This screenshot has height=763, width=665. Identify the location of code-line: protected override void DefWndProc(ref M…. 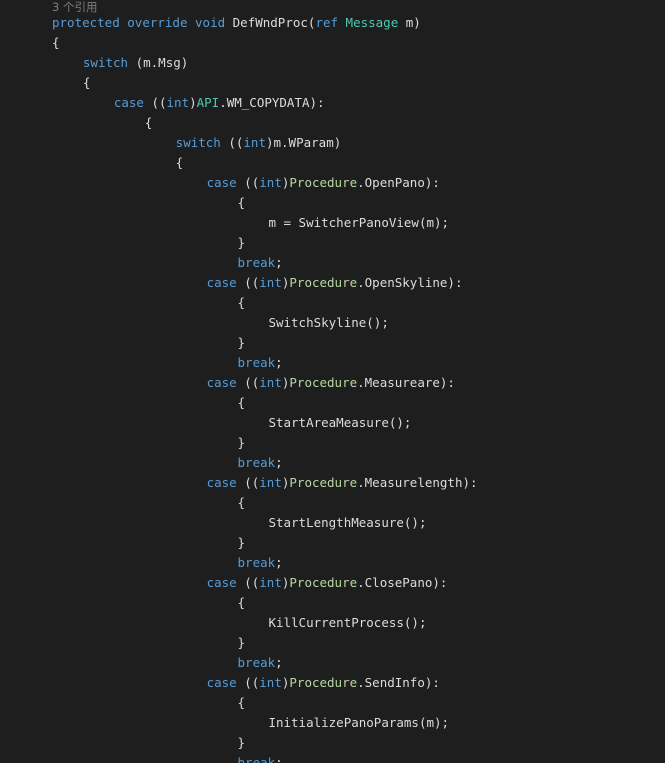
(236, 23).